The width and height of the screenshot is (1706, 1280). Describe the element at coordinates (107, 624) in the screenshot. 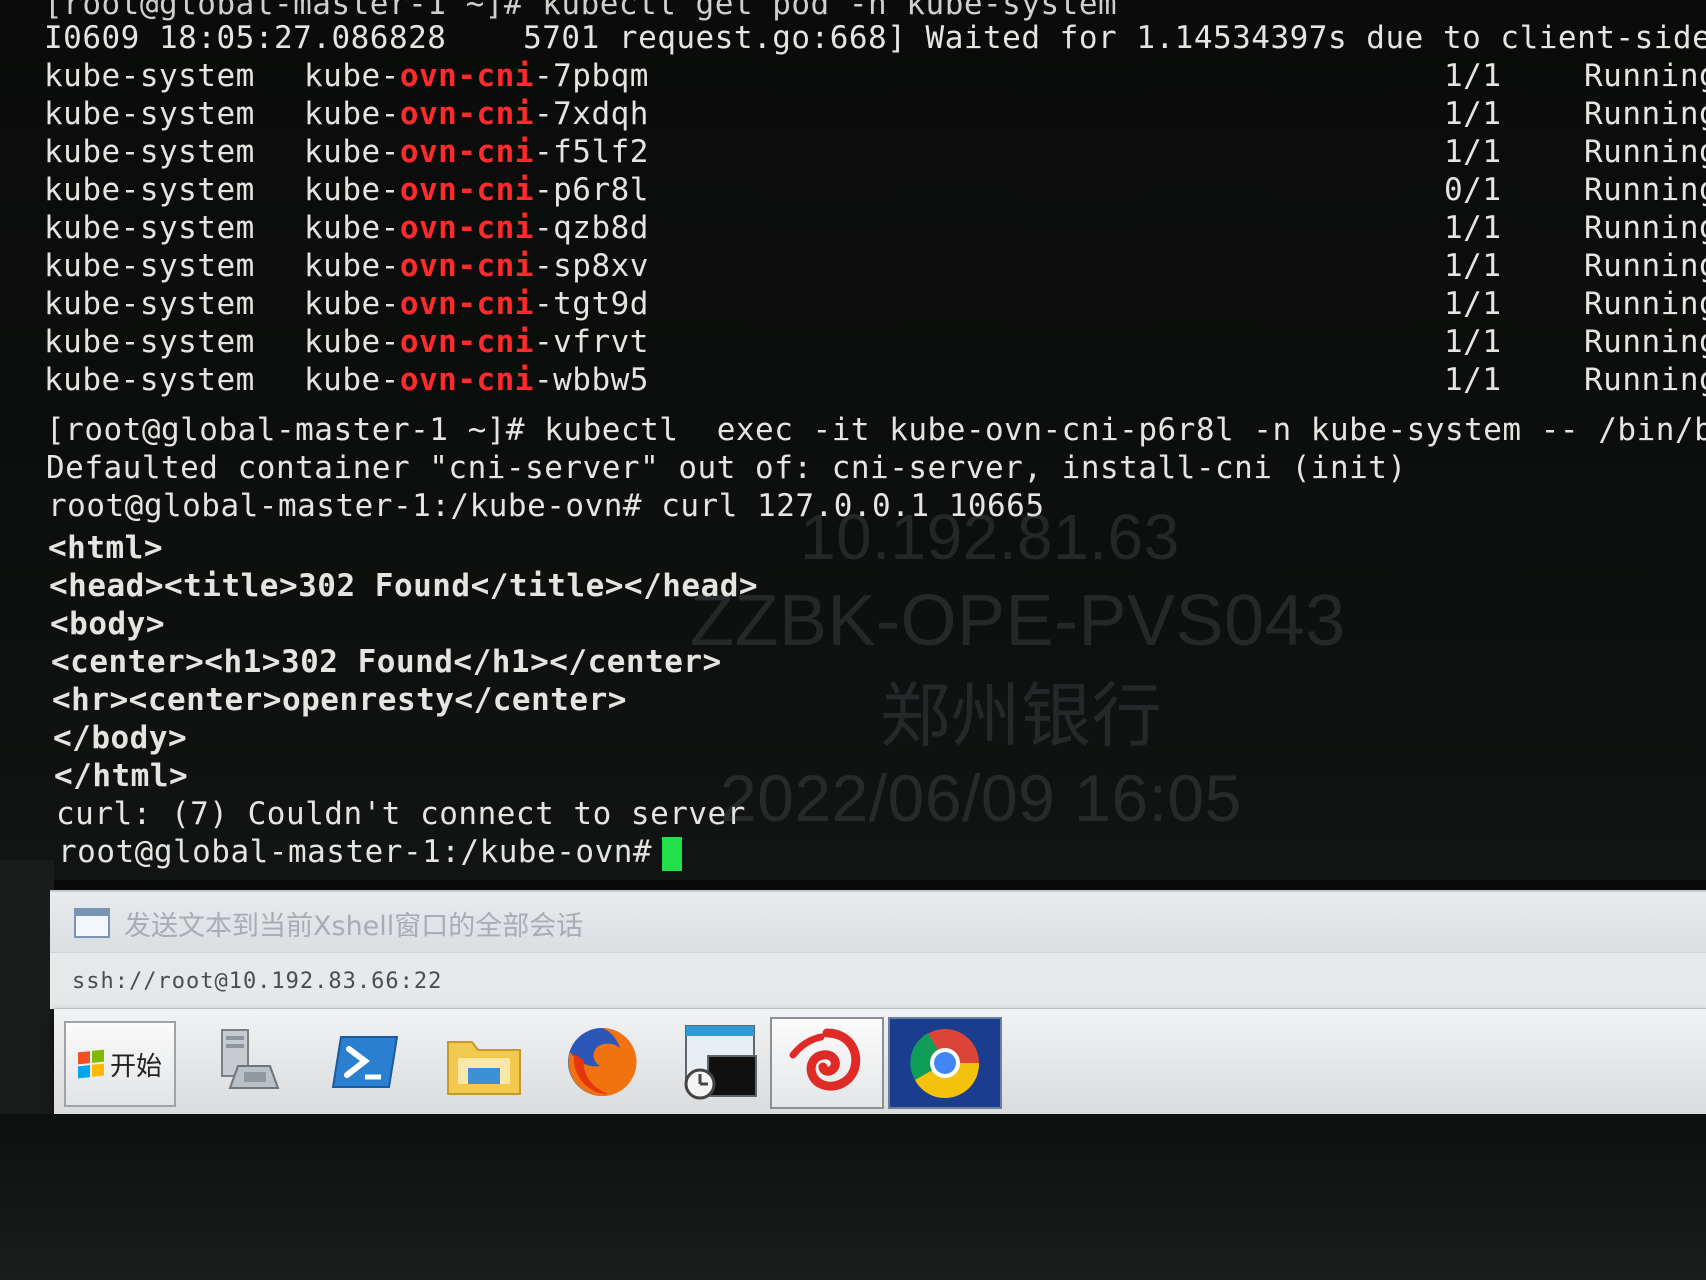

I see `curl-response-line: <body>` at that location.